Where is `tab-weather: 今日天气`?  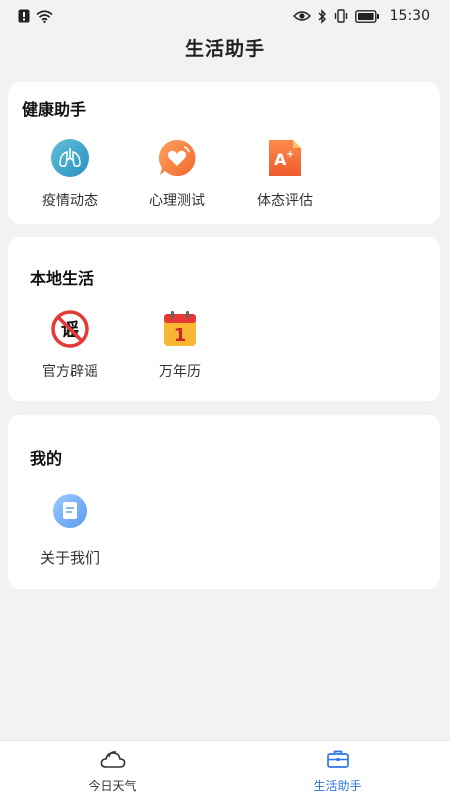 tab-weather: 今日天气 is located at coordinates (112, 770).